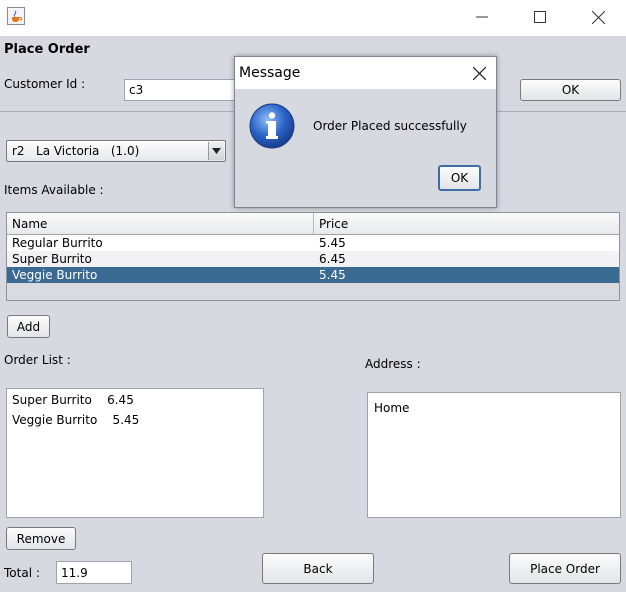  I want to click on item-name: Veggie Burrito, so click(55, 275).